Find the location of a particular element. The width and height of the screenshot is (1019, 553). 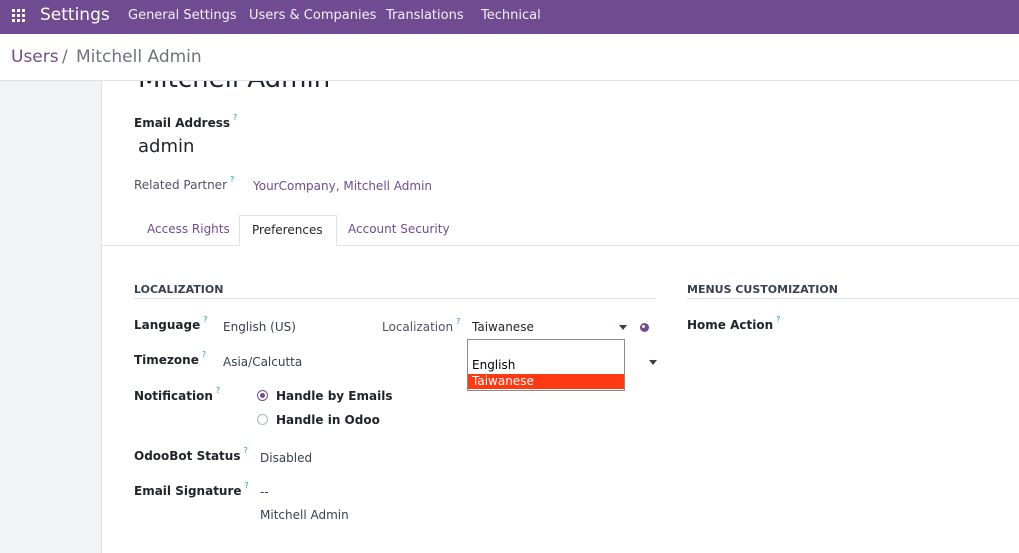

localization-section-title: LOCALIZATION is located at coordinates (179, 289).